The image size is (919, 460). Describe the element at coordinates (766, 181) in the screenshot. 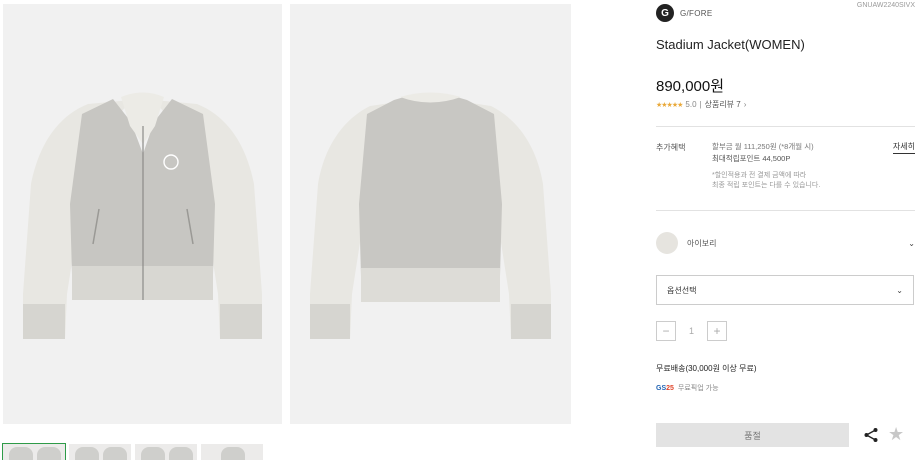

I see `benefit-note: *할인적용과 전 결제 금액에 따라 최종 적립 포인트는 다를 수 있습니다.` at that location.